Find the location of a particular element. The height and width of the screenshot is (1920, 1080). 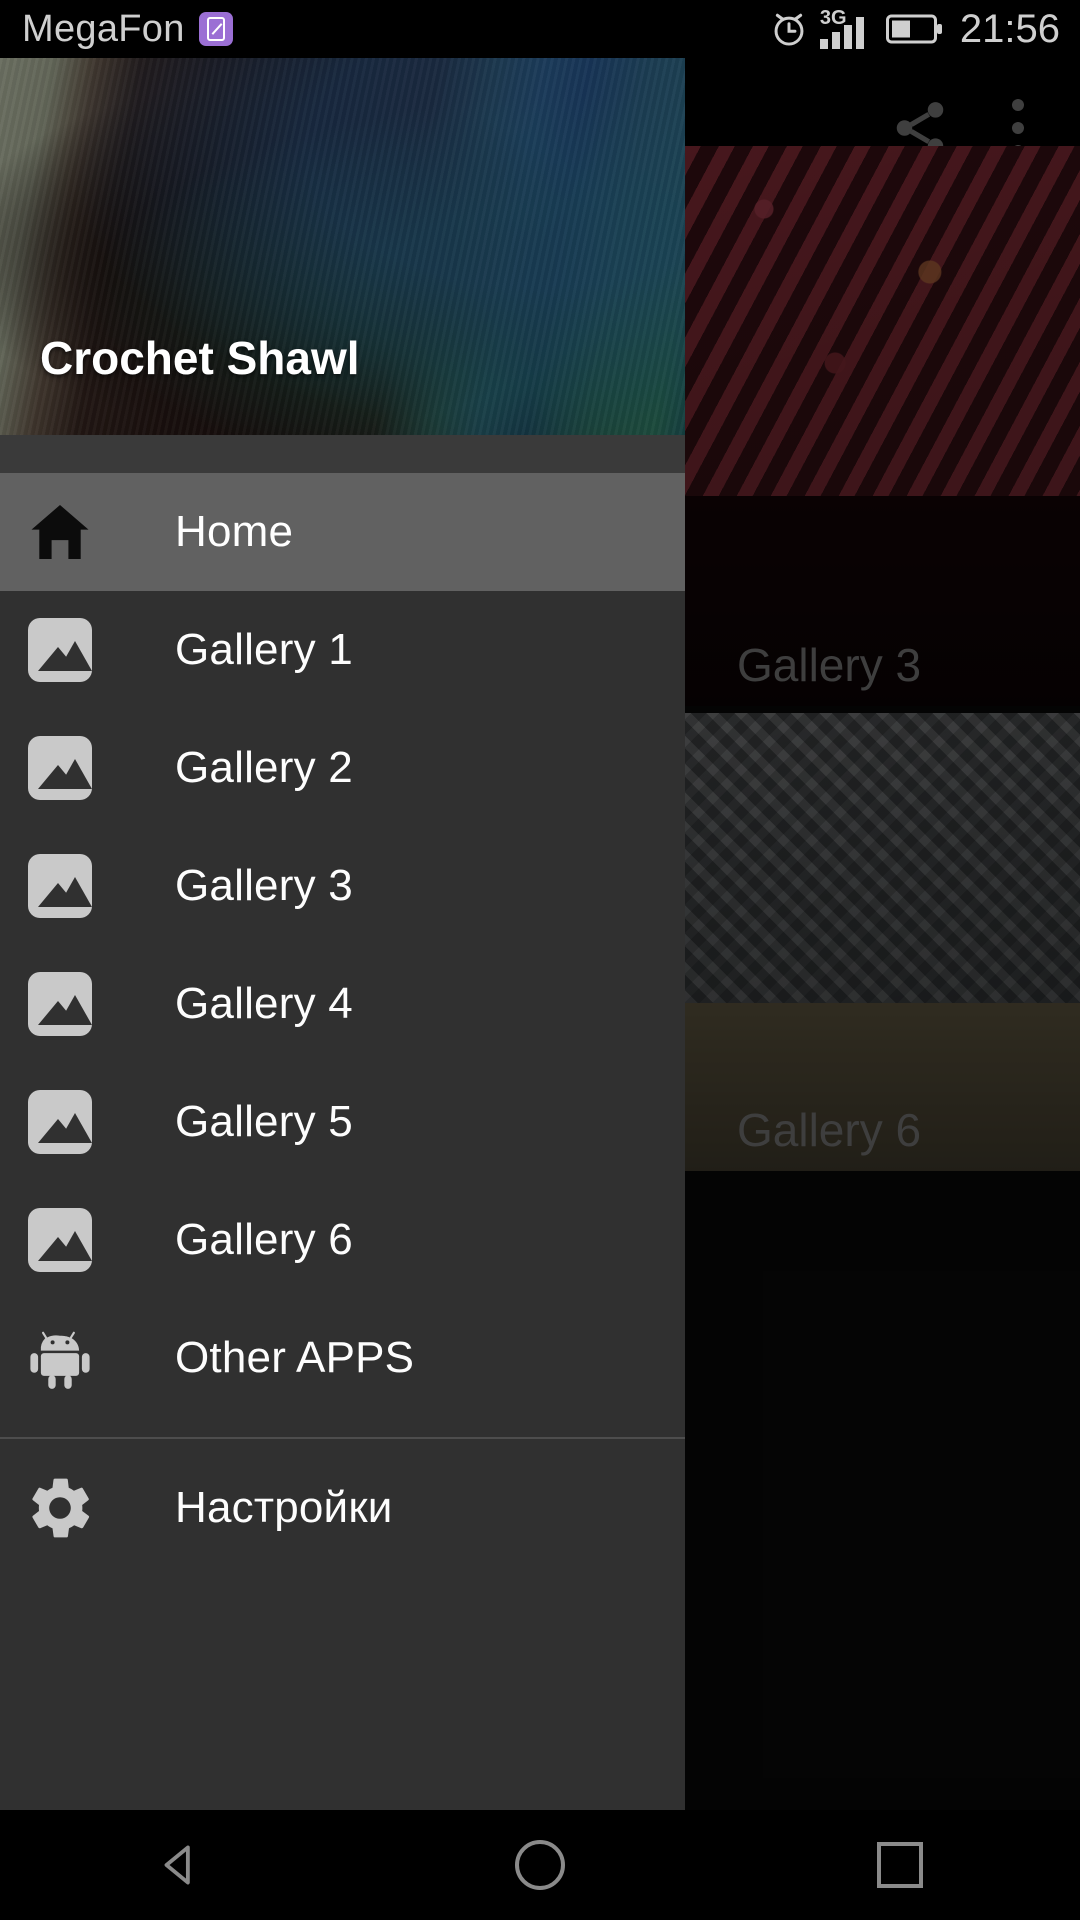

drawer-header-scrim is located at coordinates (342, 265).